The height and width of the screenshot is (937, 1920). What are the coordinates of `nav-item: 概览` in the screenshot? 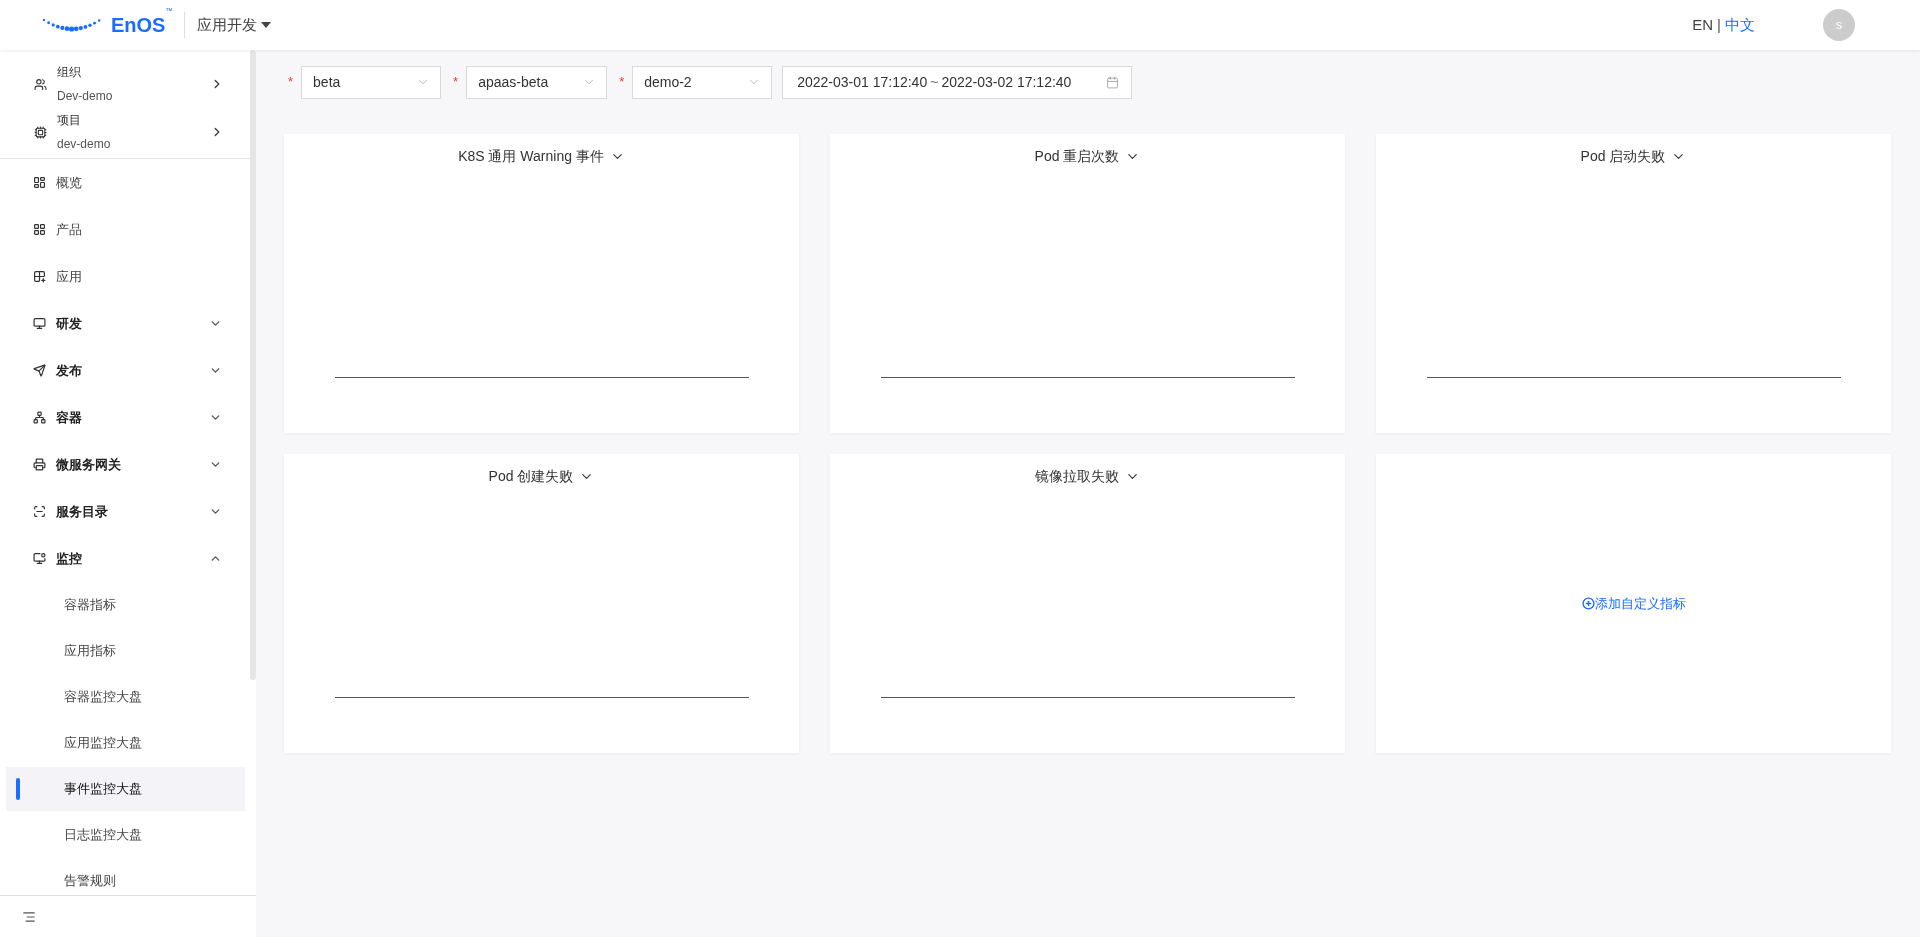 It's located at (125, 182).